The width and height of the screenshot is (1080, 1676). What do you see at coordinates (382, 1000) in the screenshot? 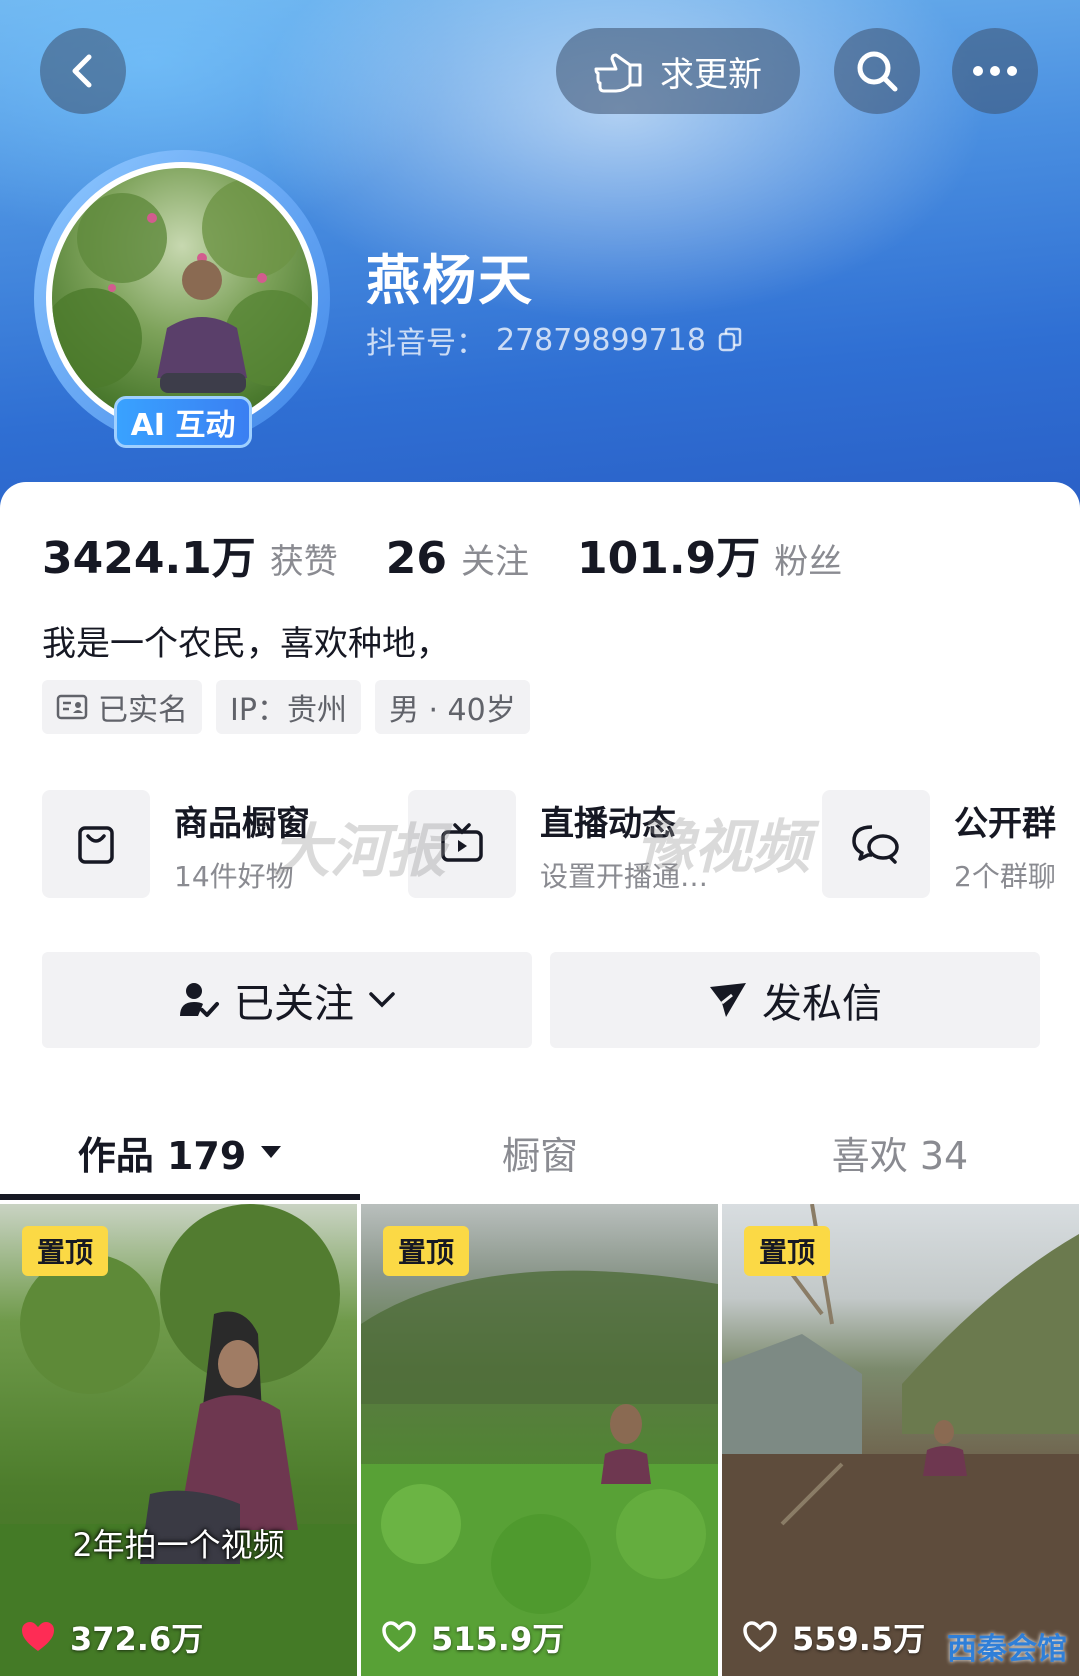
I see `chevron-down-icon` at bounding box center [382, 1000].